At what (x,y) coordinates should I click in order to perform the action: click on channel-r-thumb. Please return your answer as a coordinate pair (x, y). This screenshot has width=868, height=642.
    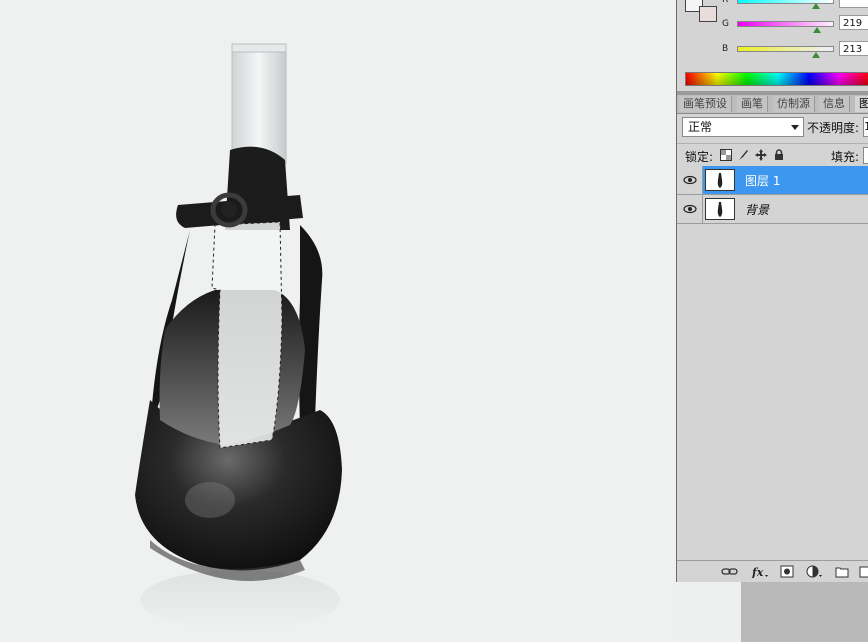
    Looking at the image, I should click on (816, 6).